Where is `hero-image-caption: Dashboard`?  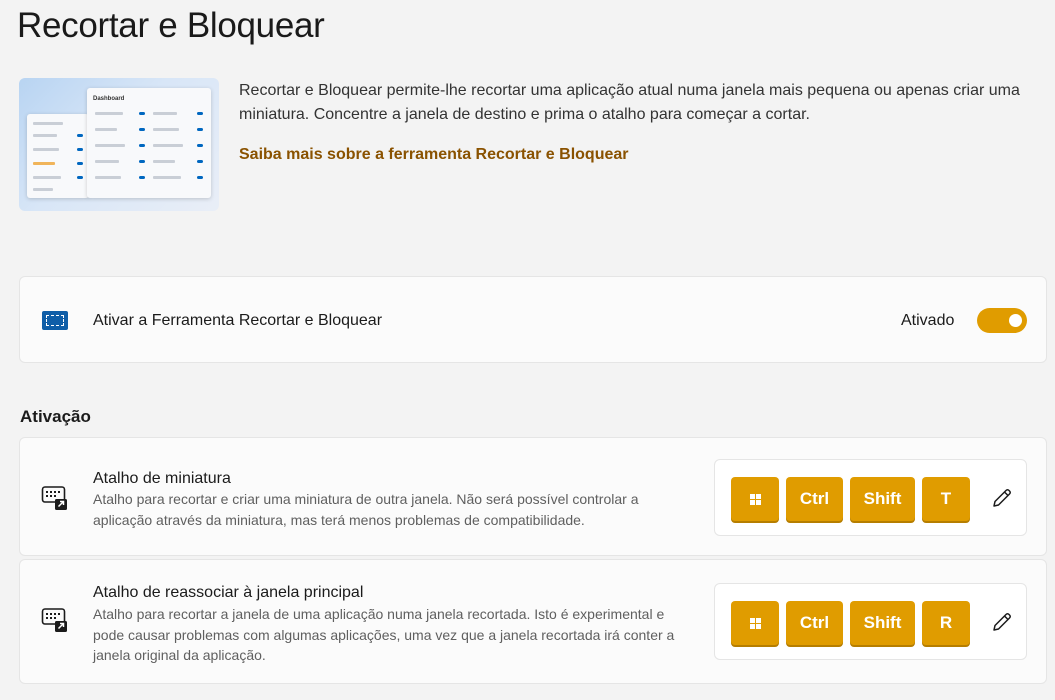
hero-image-caption: Dashboard is located at coordinates (109, 99).